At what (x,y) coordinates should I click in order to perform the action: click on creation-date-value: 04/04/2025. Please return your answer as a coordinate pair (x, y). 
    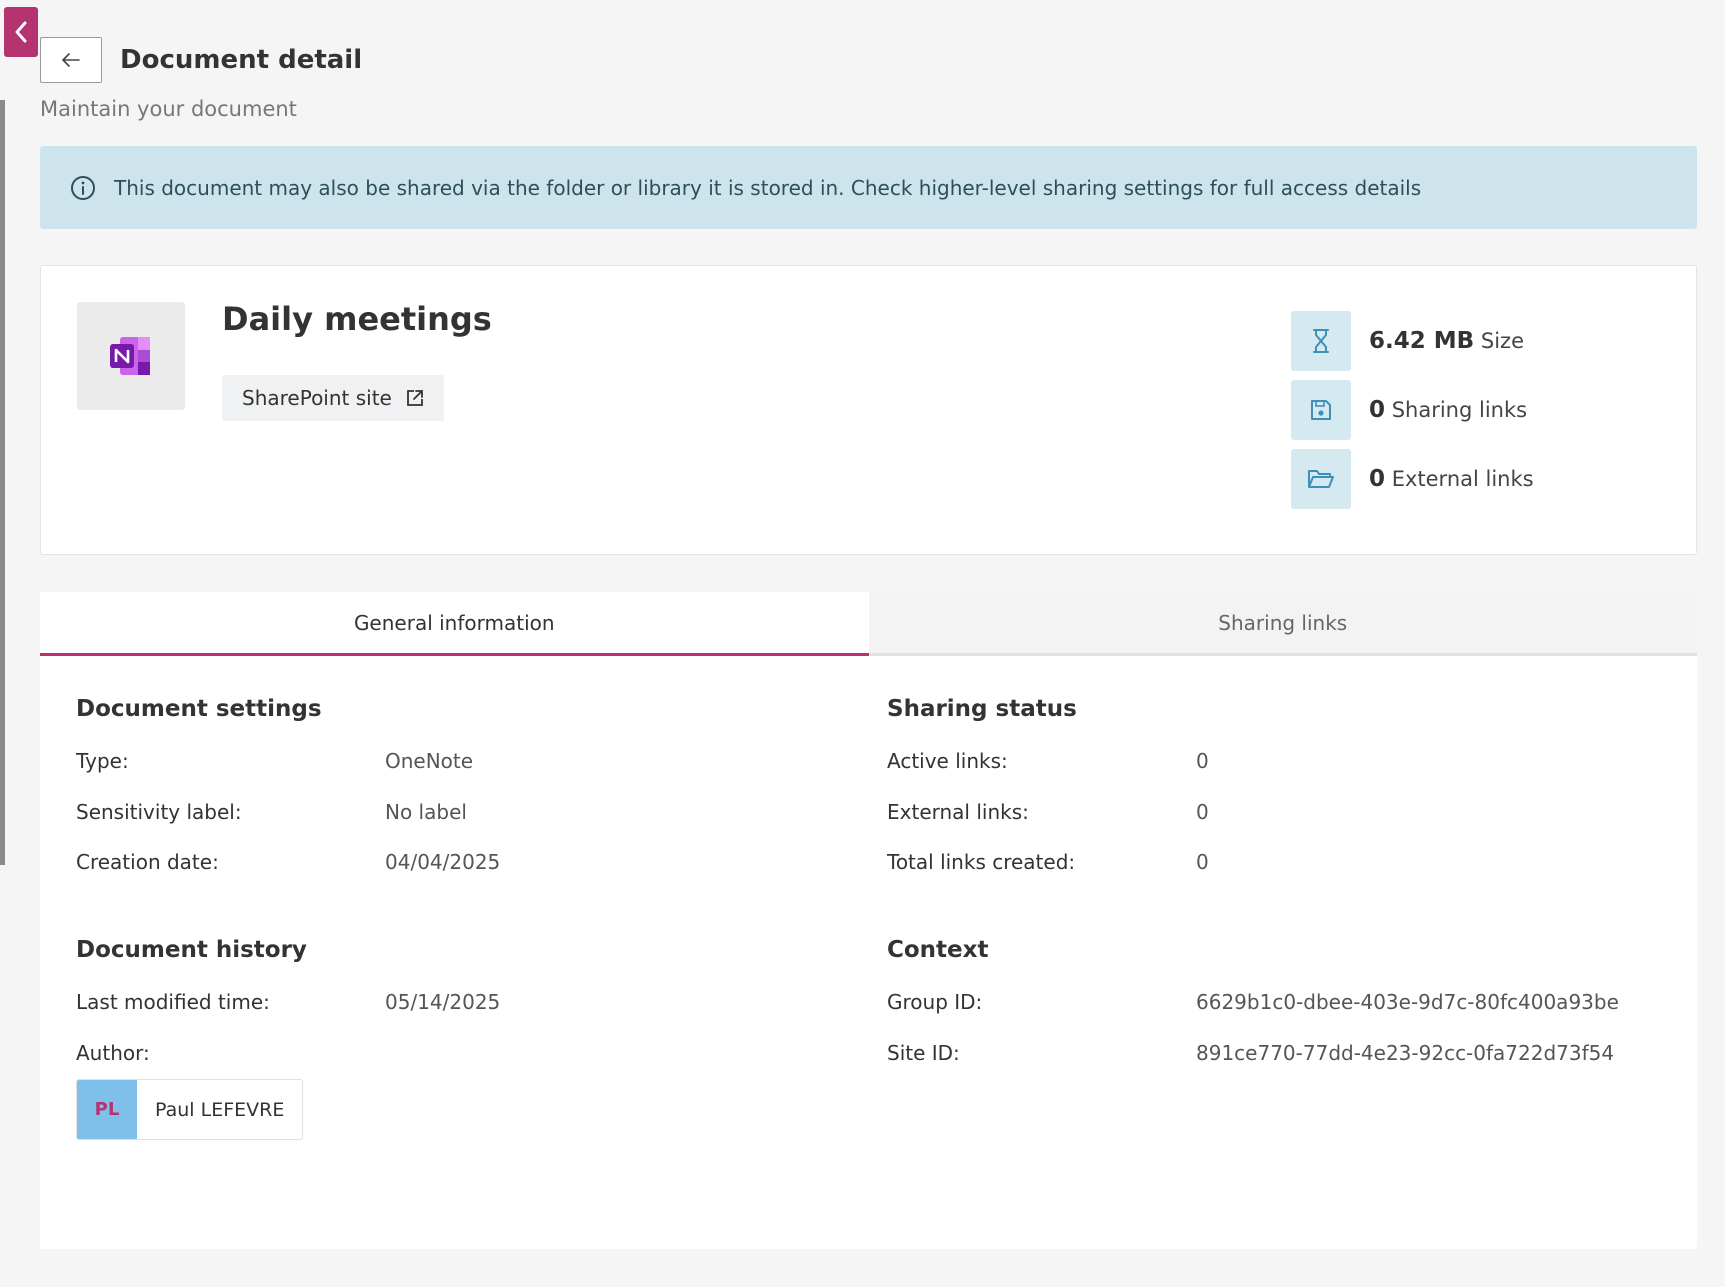
    Looking at the image, I should click on (443, 862).